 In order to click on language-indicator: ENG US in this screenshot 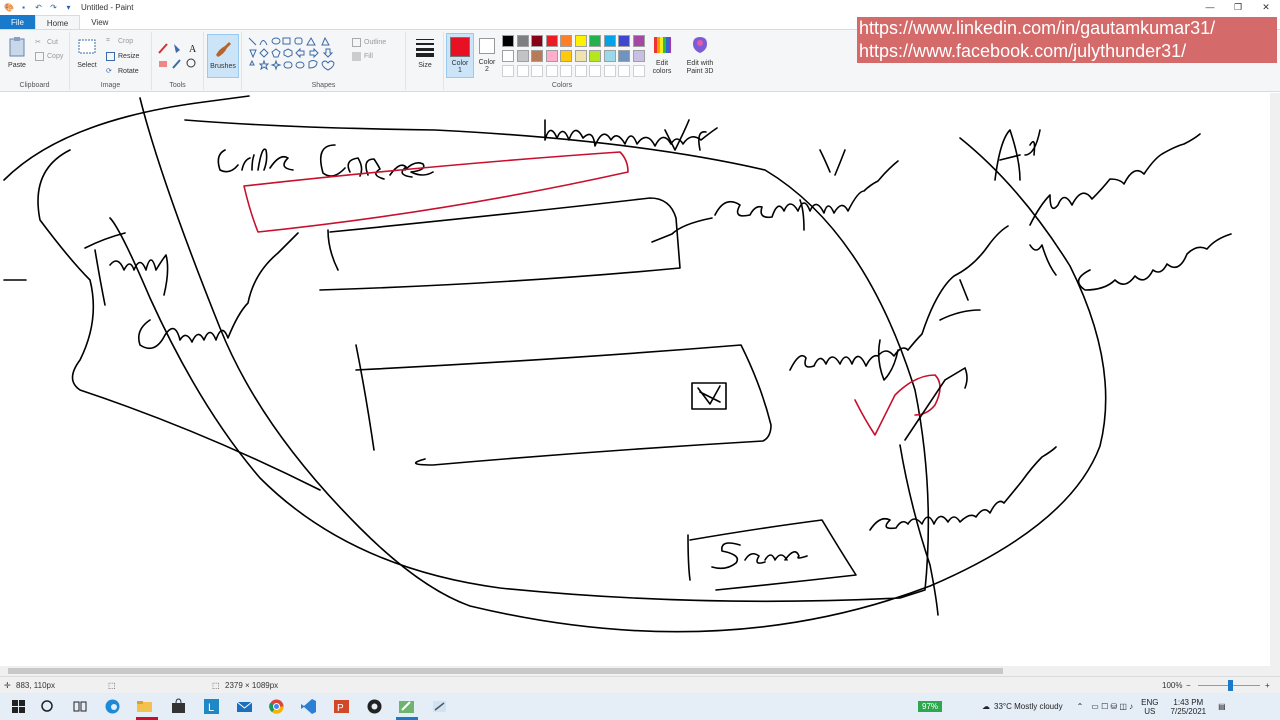, I will do `click(1149, 707)`.